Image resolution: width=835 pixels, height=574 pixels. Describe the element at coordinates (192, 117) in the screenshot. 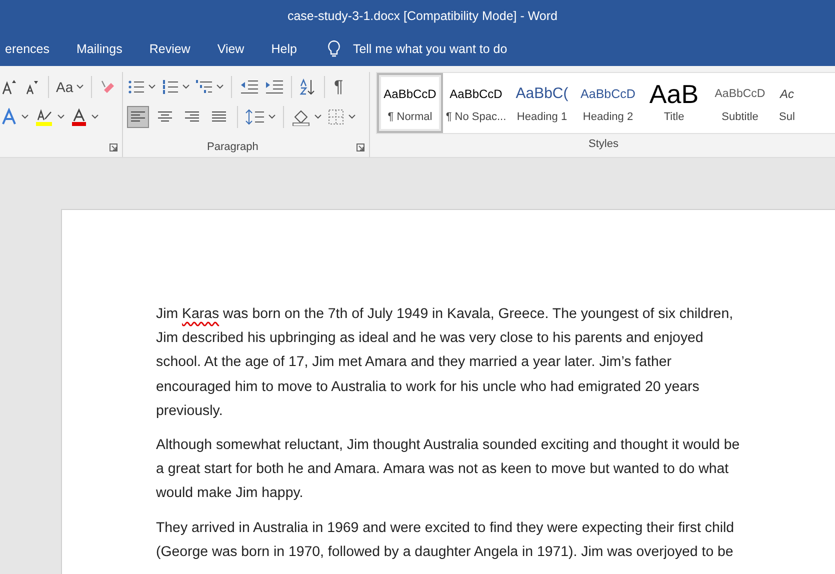

I see `align-right-icon` at that location.